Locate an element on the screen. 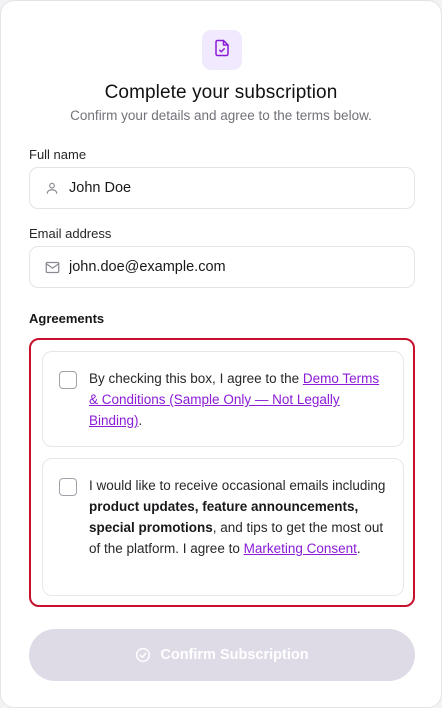  full-name-label: Full name is located at coordinates (58, 154).